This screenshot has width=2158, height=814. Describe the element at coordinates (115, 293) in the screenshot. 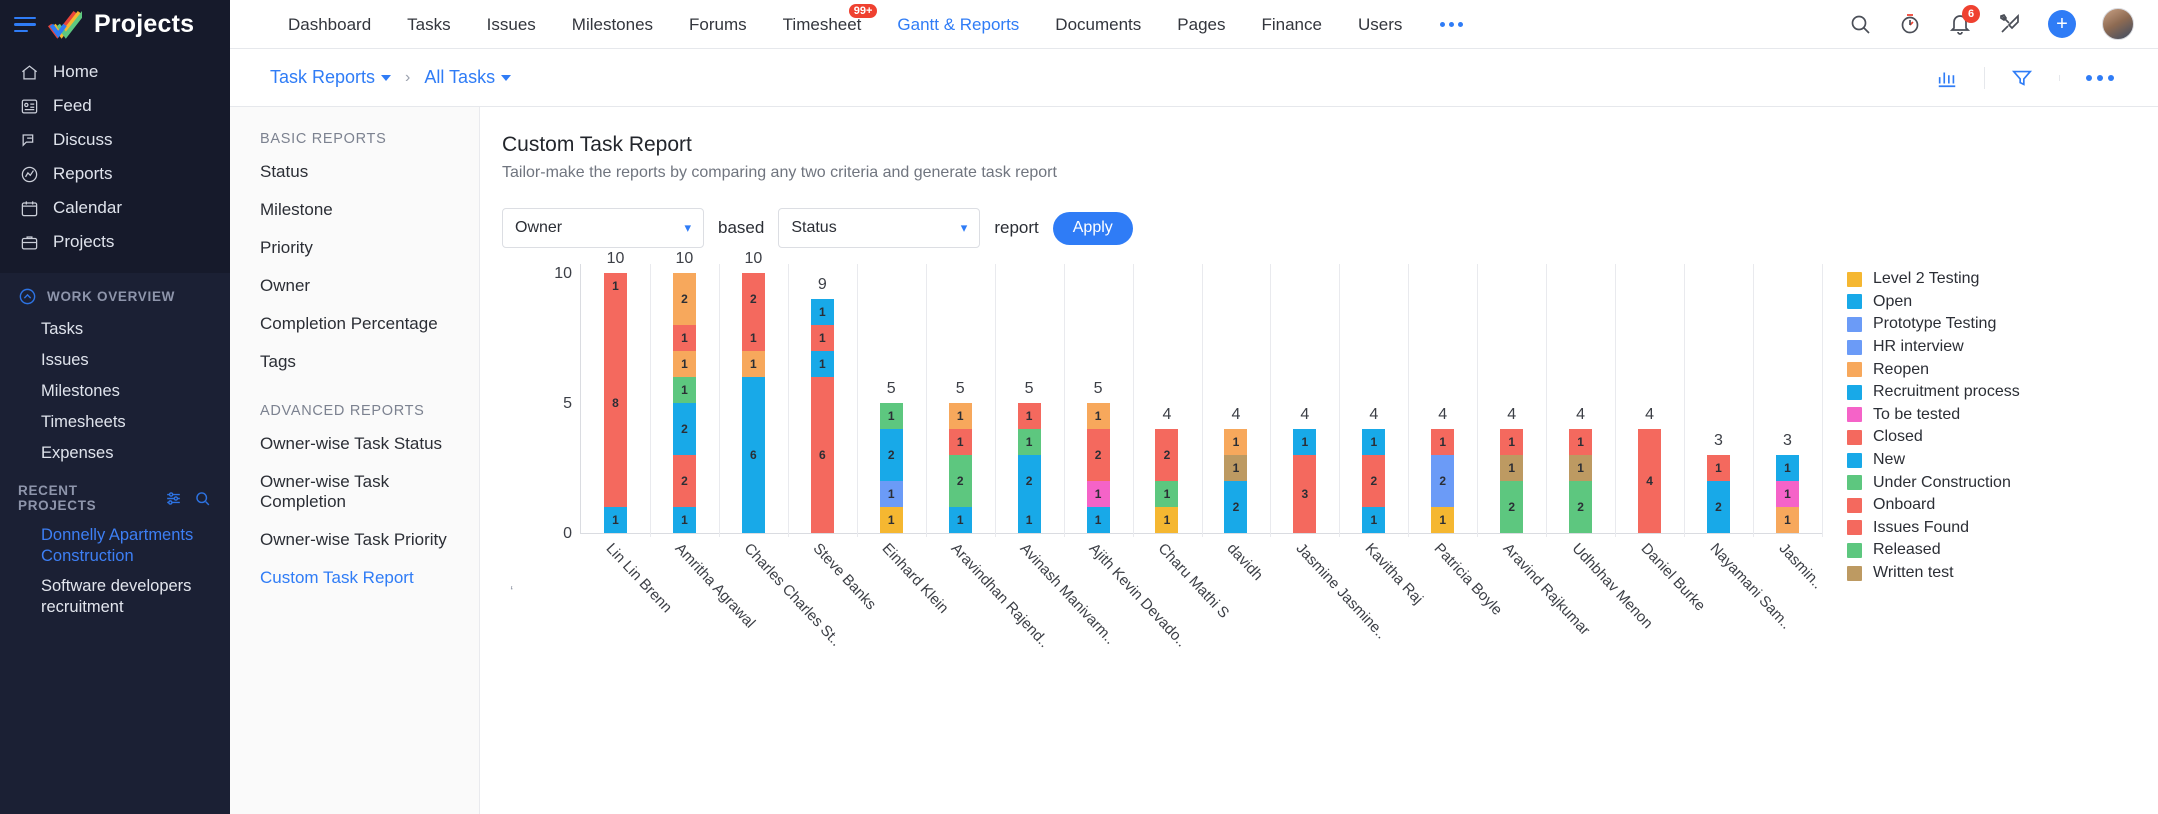

I see `work-overview-header: WORK OVERVIEW` at that location.